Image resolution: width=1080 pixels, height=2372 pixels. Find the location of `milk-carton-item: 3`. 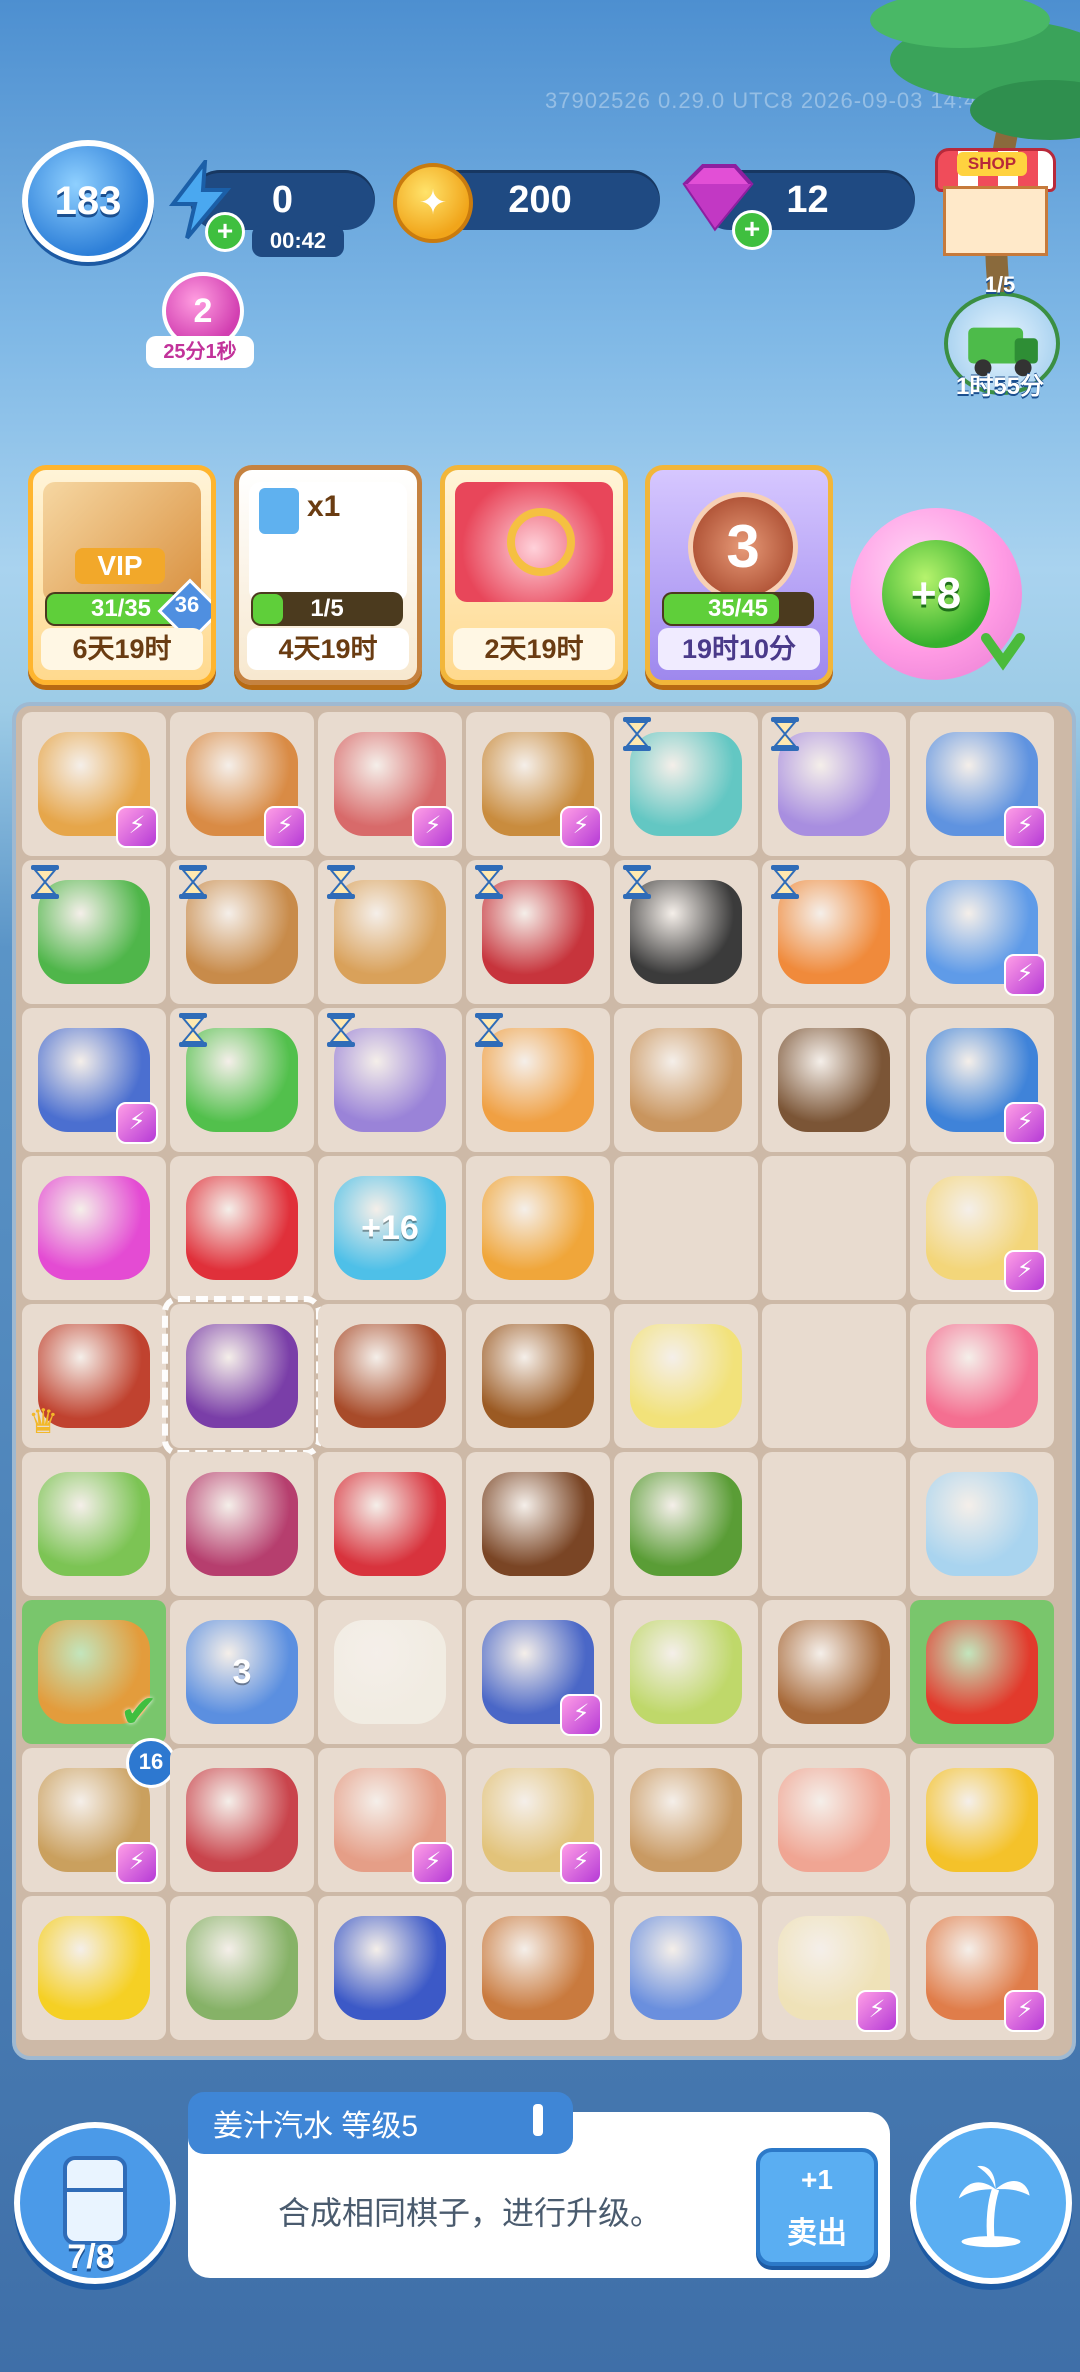

milk-carton-item: 3 is located at coordinates (242, 1672).